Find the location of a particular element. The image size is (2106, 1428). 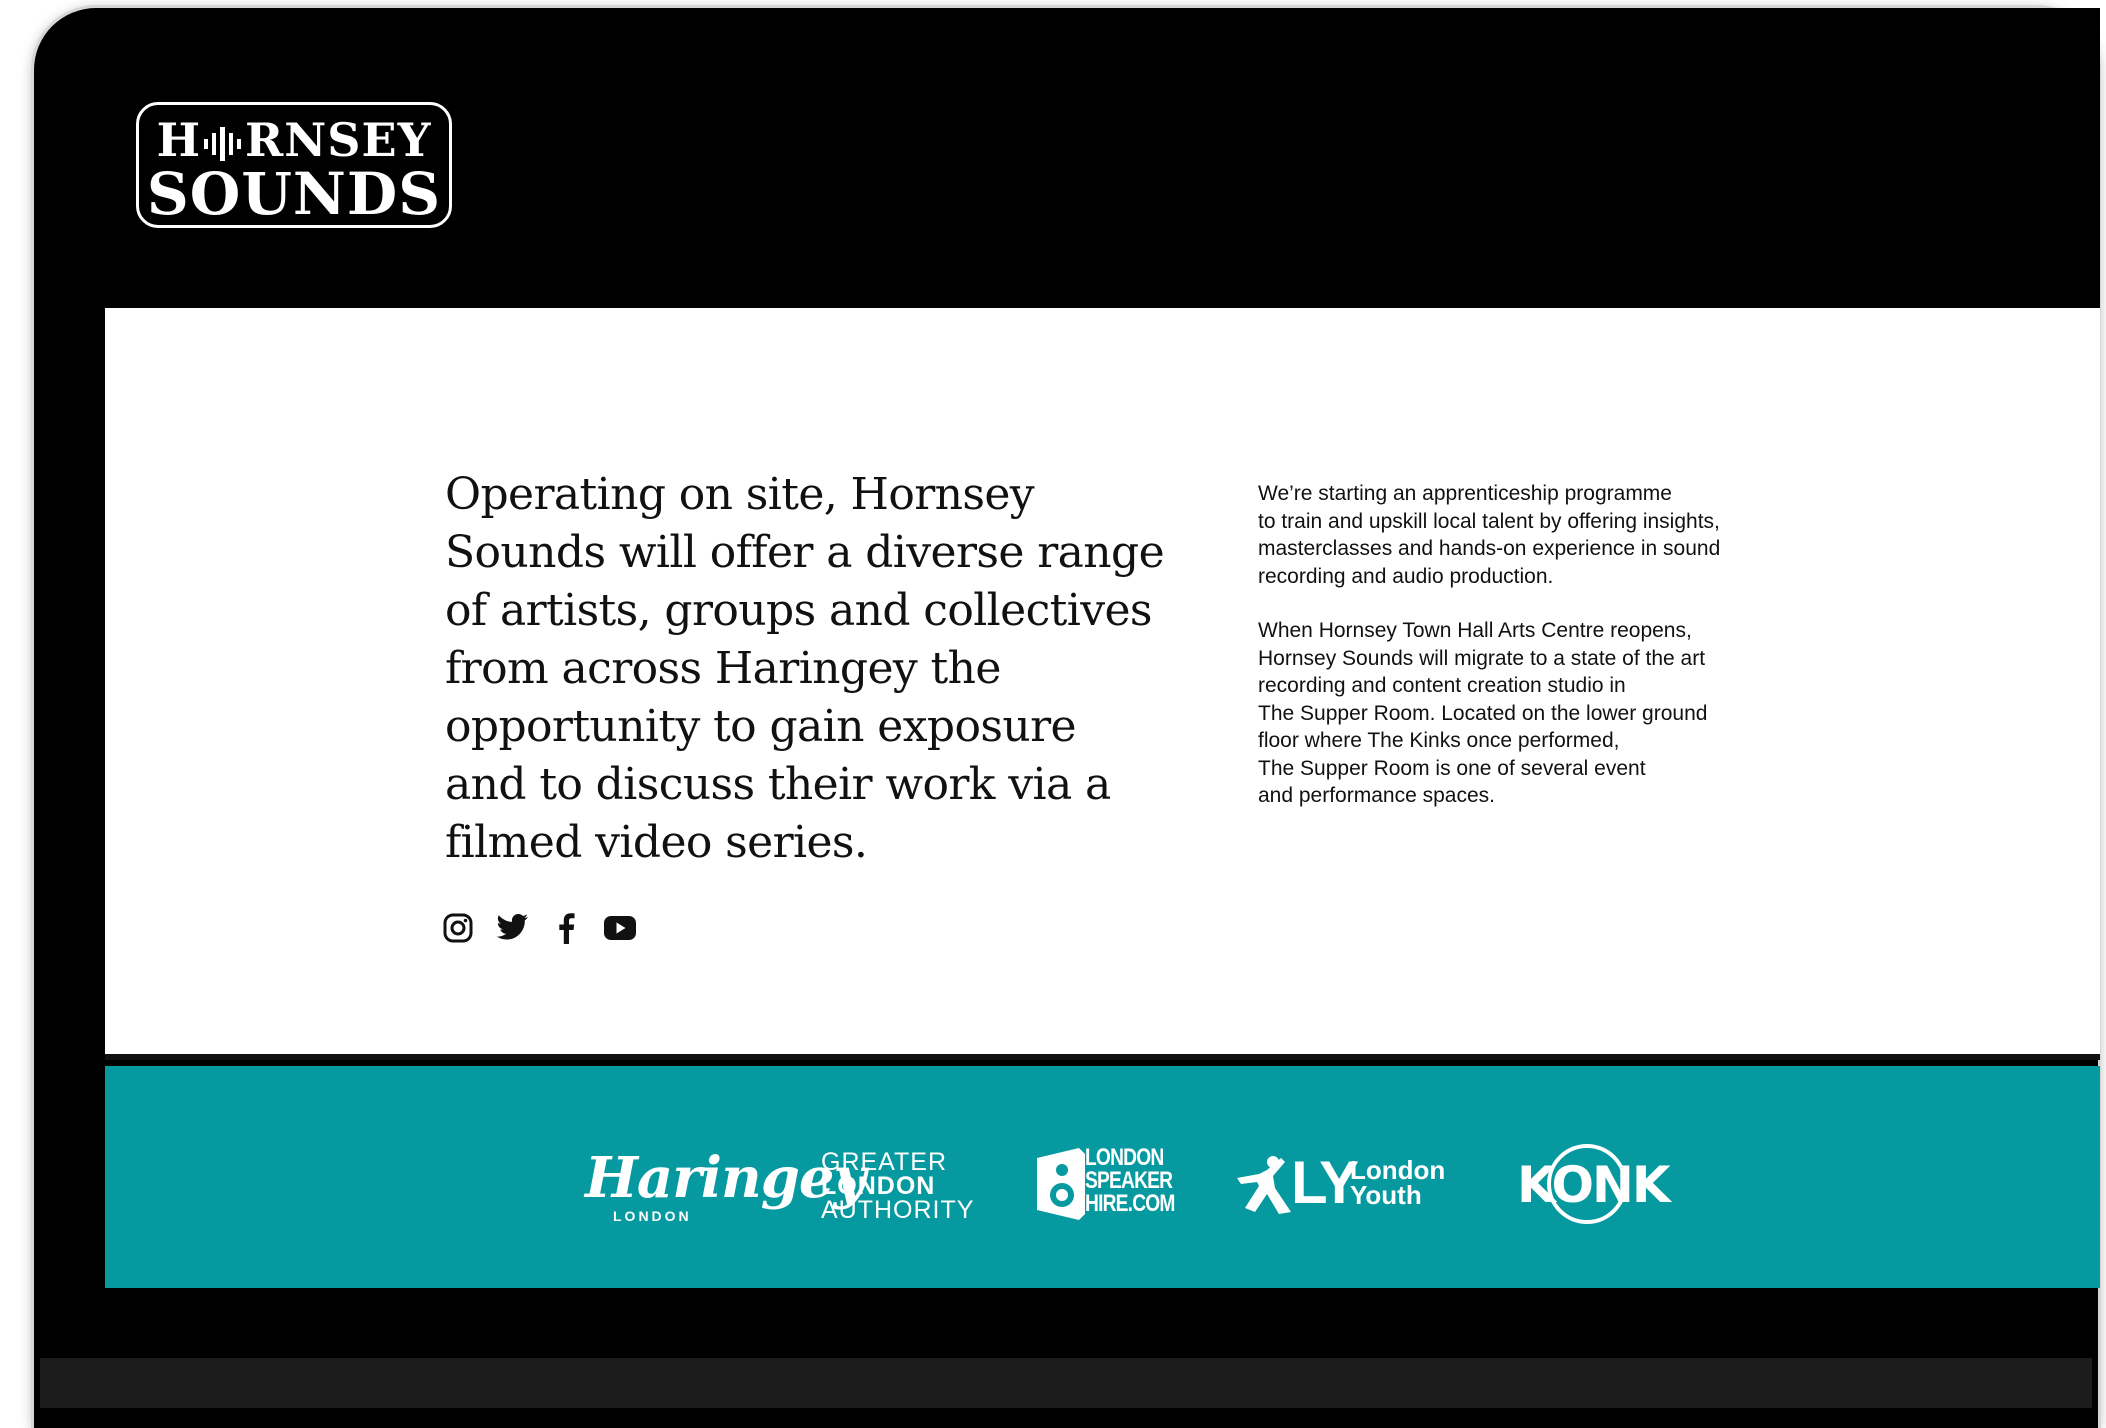

lsh-line-2: SPEAKER is located at coordinates (1129, 1180).